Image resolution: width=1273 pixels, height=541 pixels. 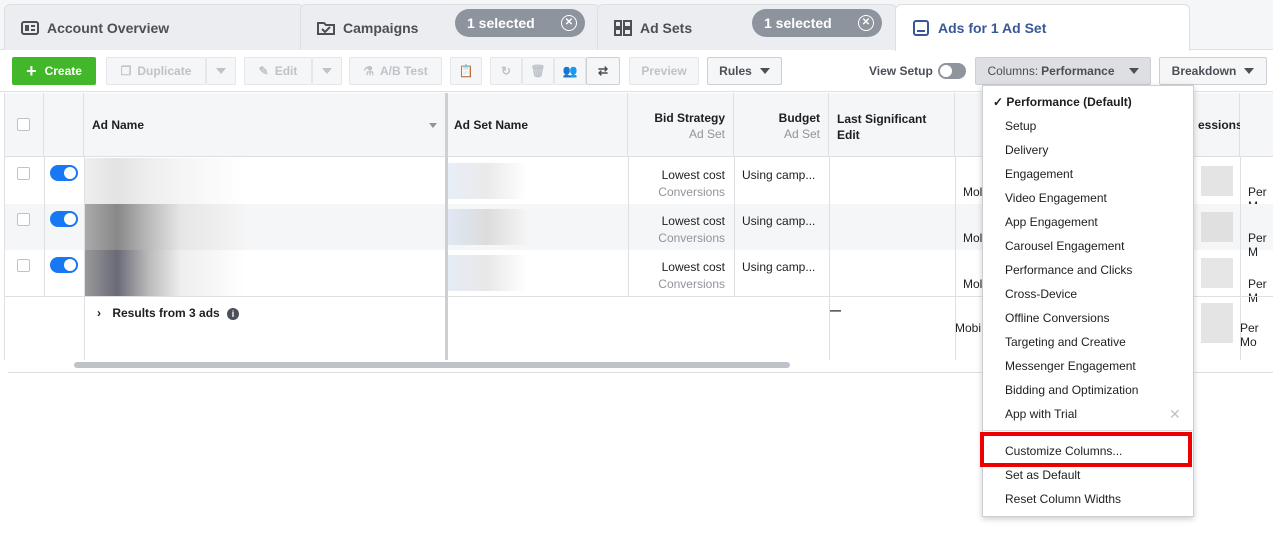 I want to click on header-ad-set-name: Ad Set Name, so click(x=537, y=125).